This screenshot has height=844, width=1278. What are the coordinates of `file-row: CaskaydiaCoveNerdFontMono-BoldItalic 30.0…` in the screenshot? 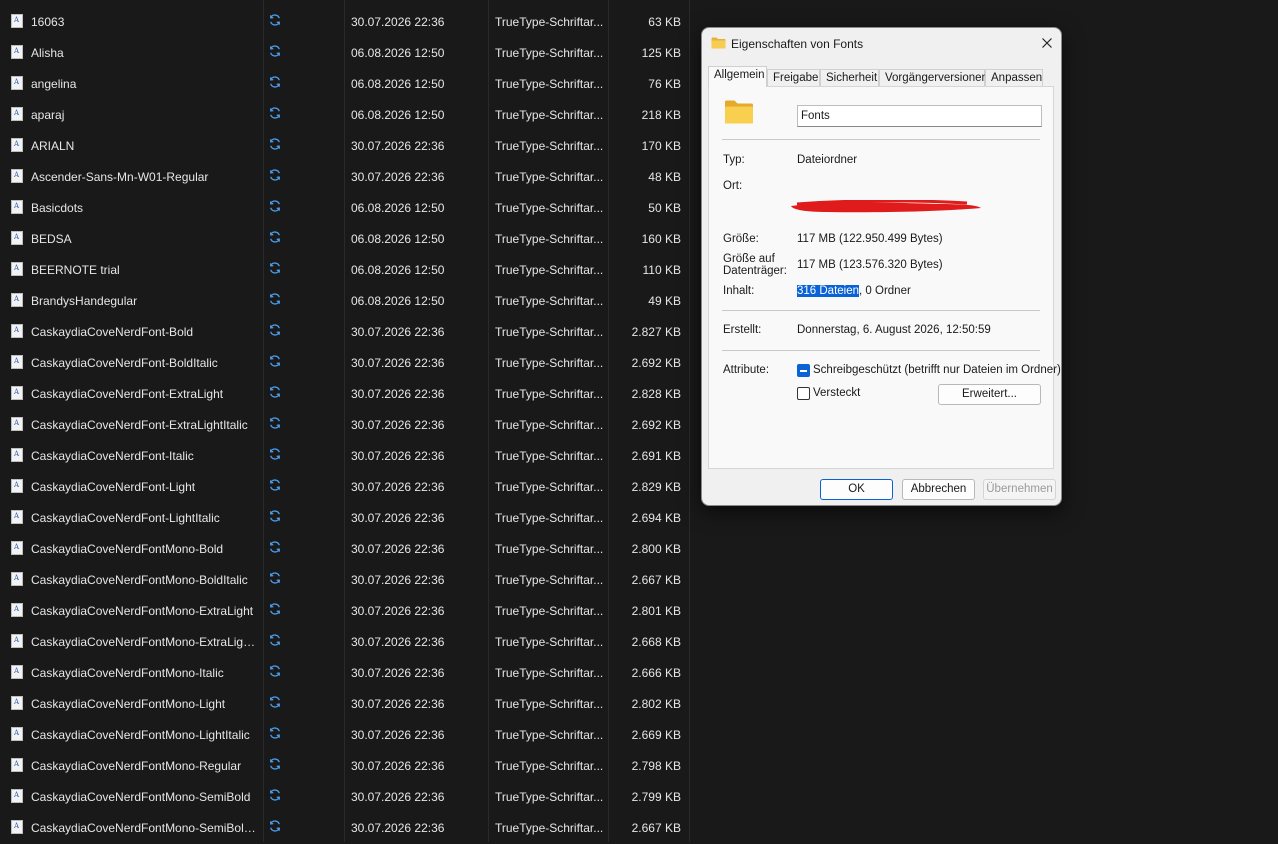 It's located at (345, 580).